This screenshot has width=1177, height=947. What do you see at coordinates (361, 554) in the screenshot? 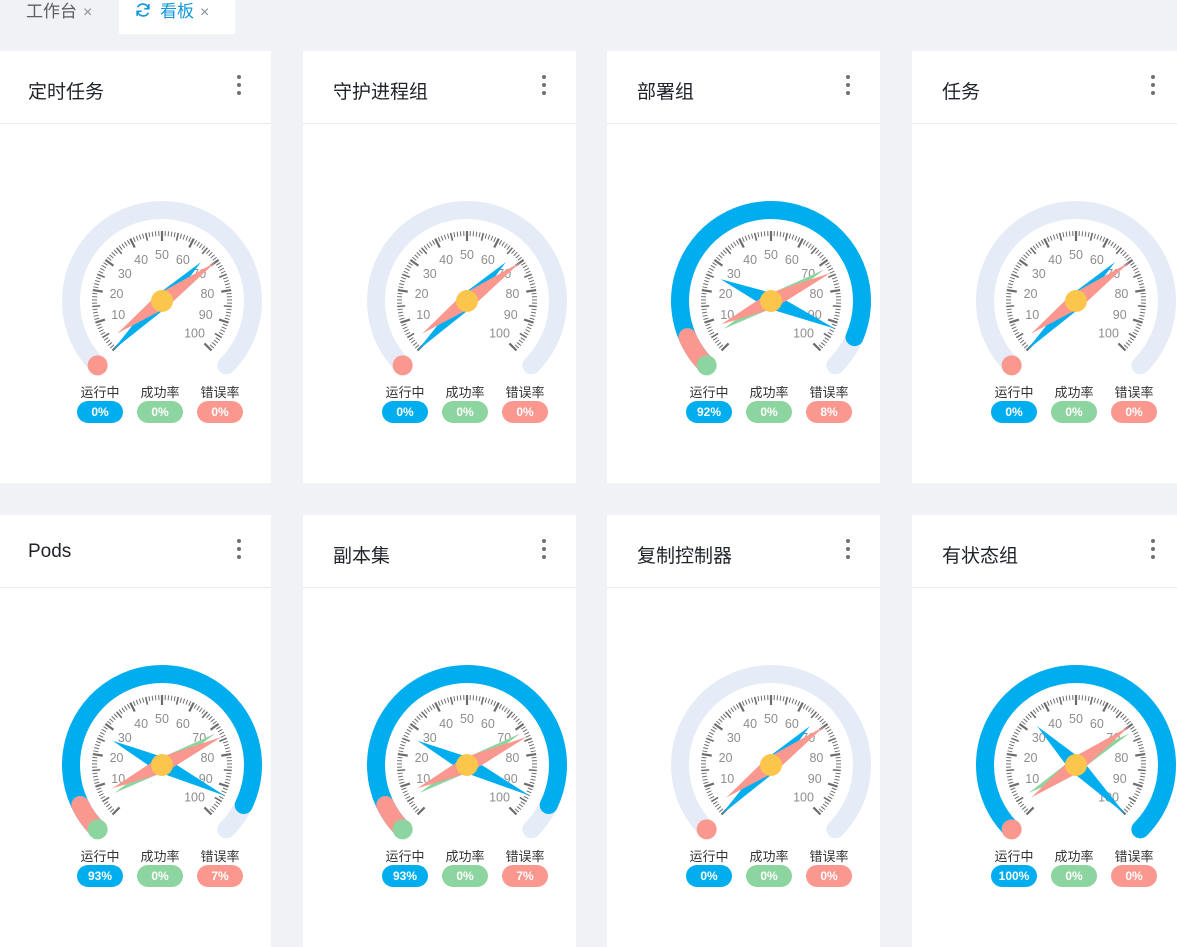
I see `card-title: 副本集` at bounding box center [361, 554].